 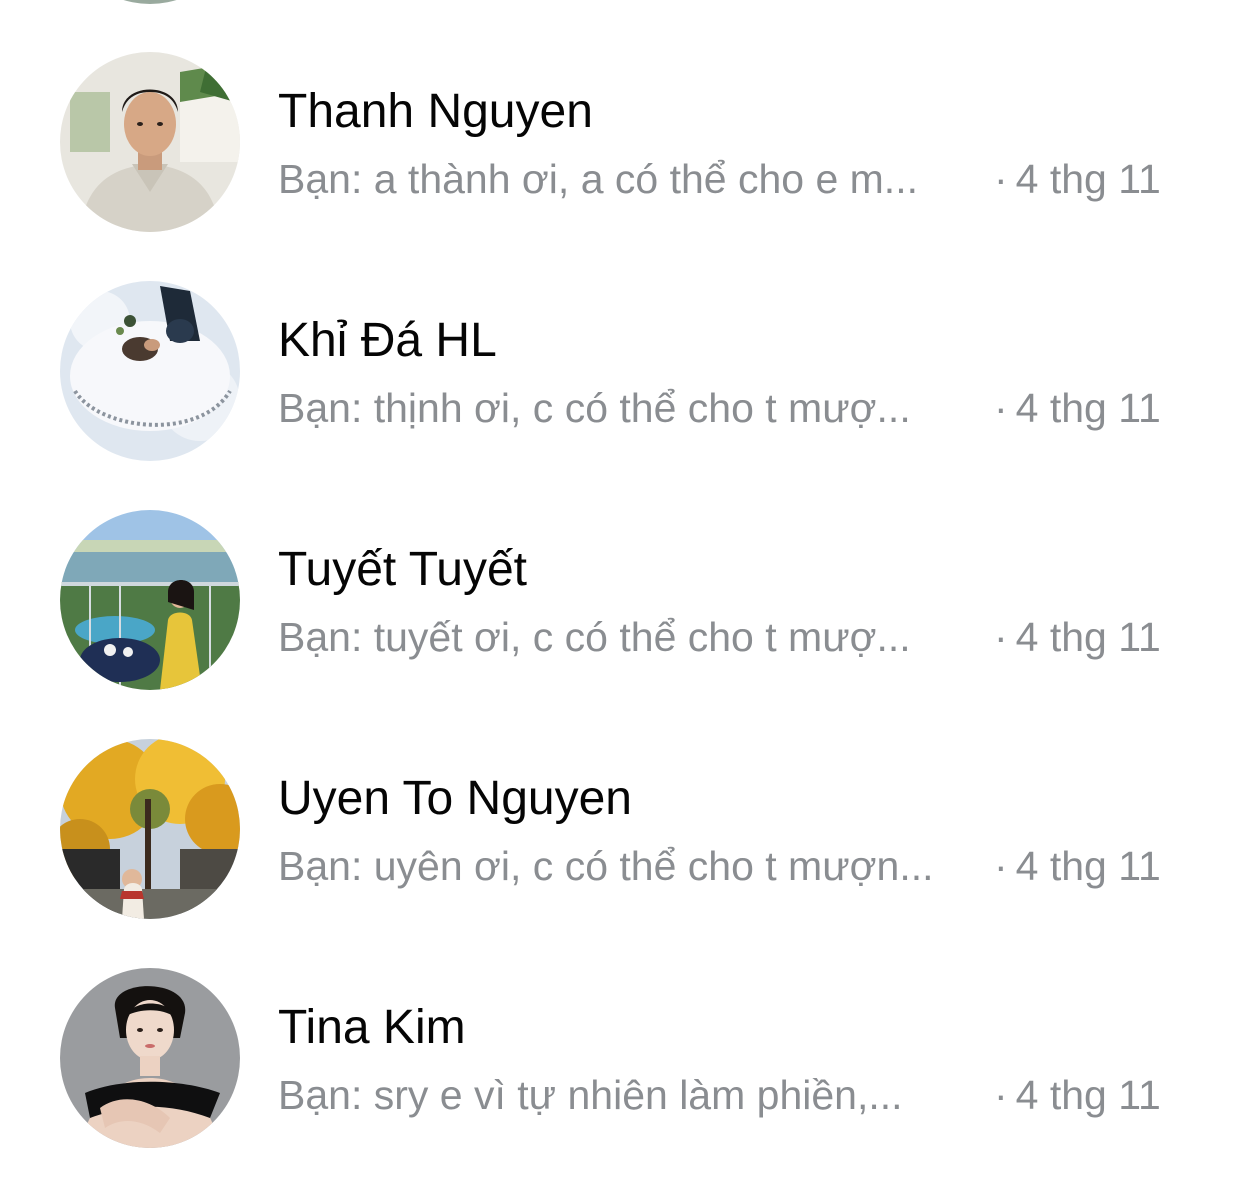 What do you see at coordinates (402, 569) in the screenshot?
I see `contact-name: Tuyết Tuyết` at bounding box center [402, 569].